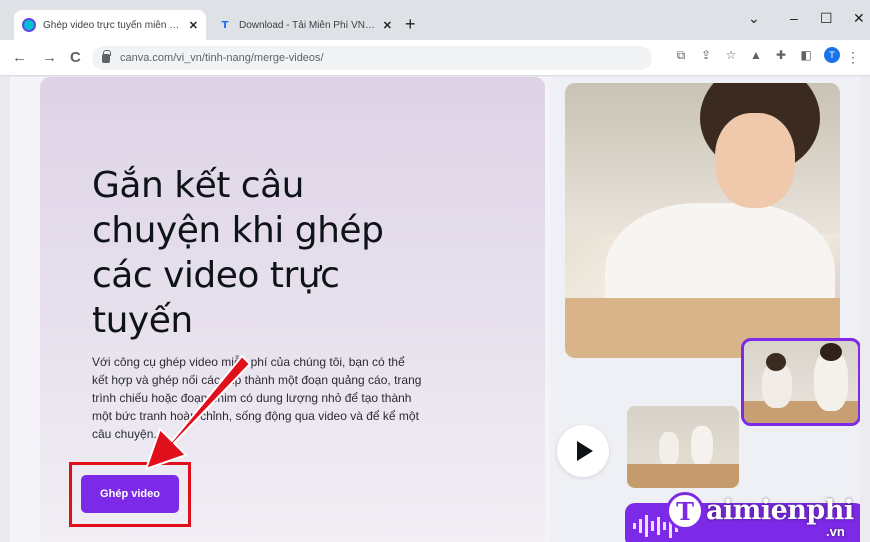 The image size is (870, 542). What do you see at coordinates (372, 58) in the screenshot?
I see `address-bar: canva.com/vi_vn/tinh-nang/merge-videos/` at bounding box center [372, 58].